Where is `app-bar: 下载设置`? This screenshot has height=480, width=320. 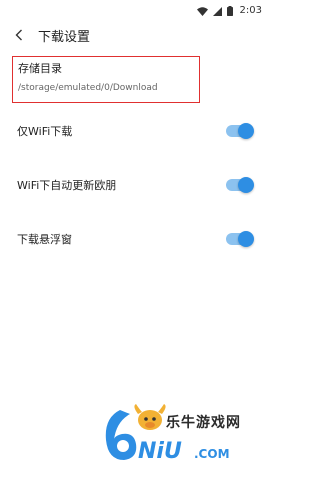
app-bar: 下载设置 is located at coordinates (135, 35).